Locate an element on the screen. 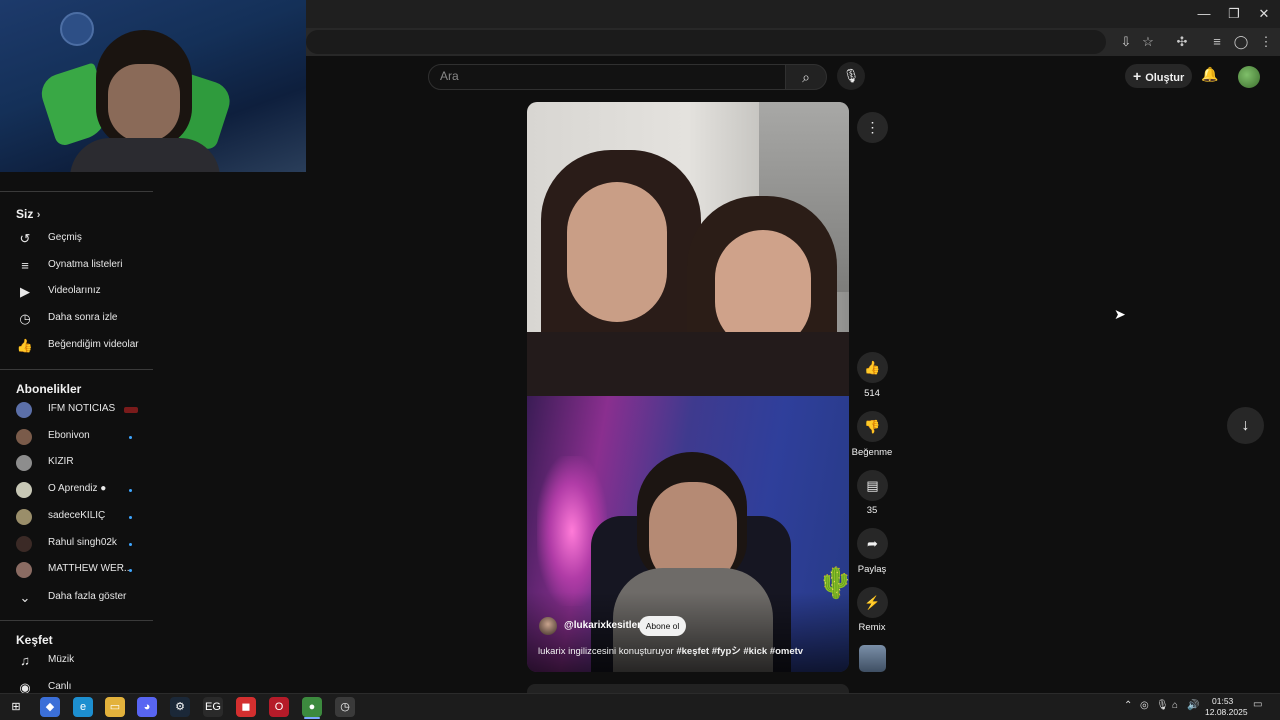 The image size is (1280, 720). sidebar-item-liked-videos: 👍 Beğendiğim videolar is located at coordinates (76, 346).